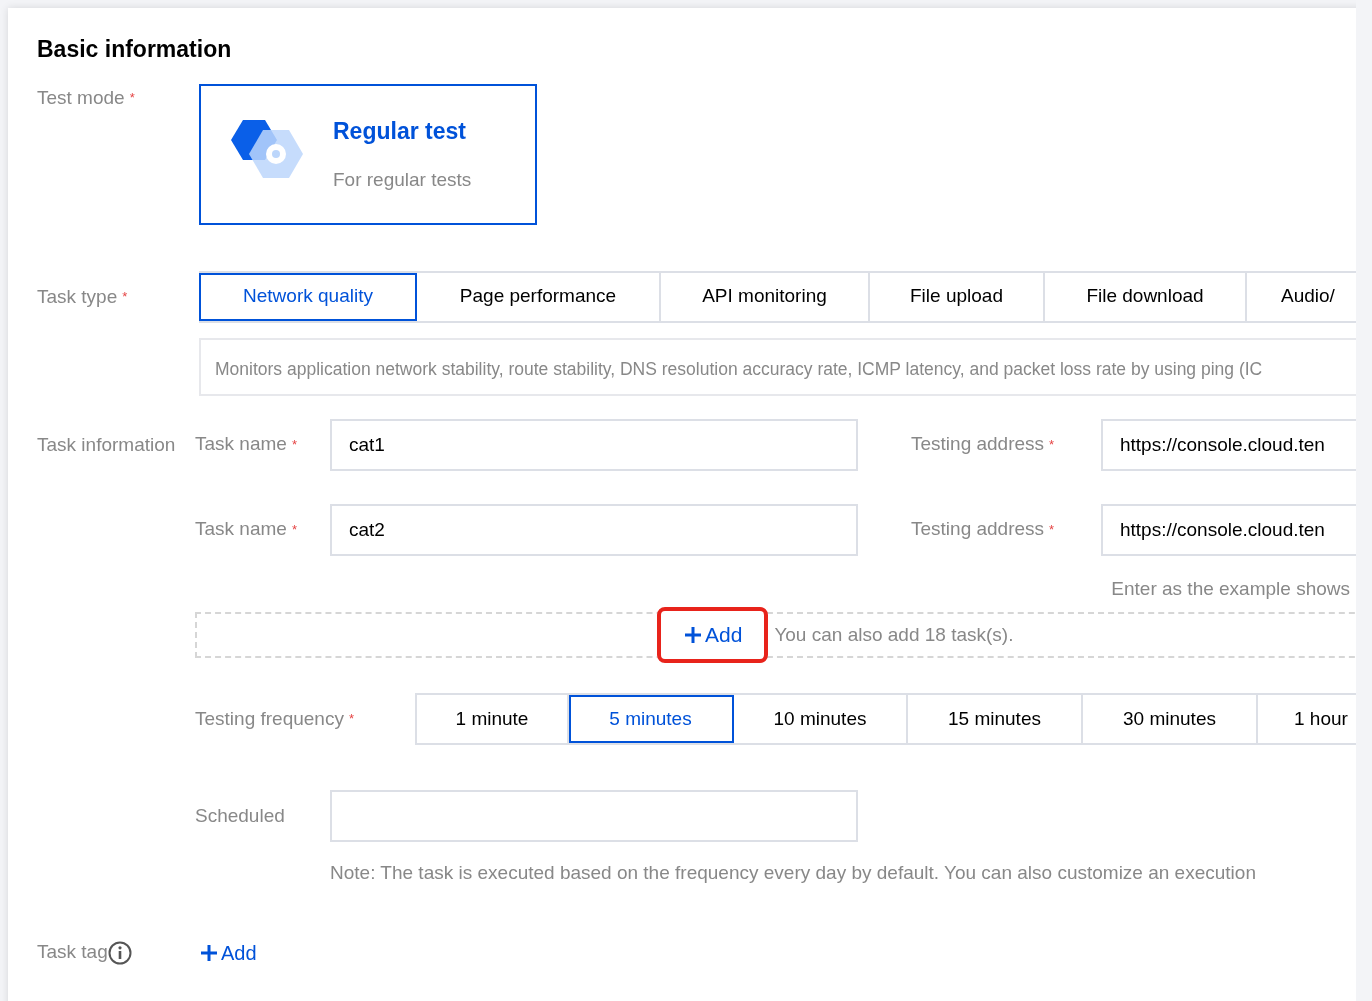 The width and height of the screenshot is (1372, 1001). Describe the element at coordinates (72, 952) in the screenshot. I see `field-label: Task tag` at that location.